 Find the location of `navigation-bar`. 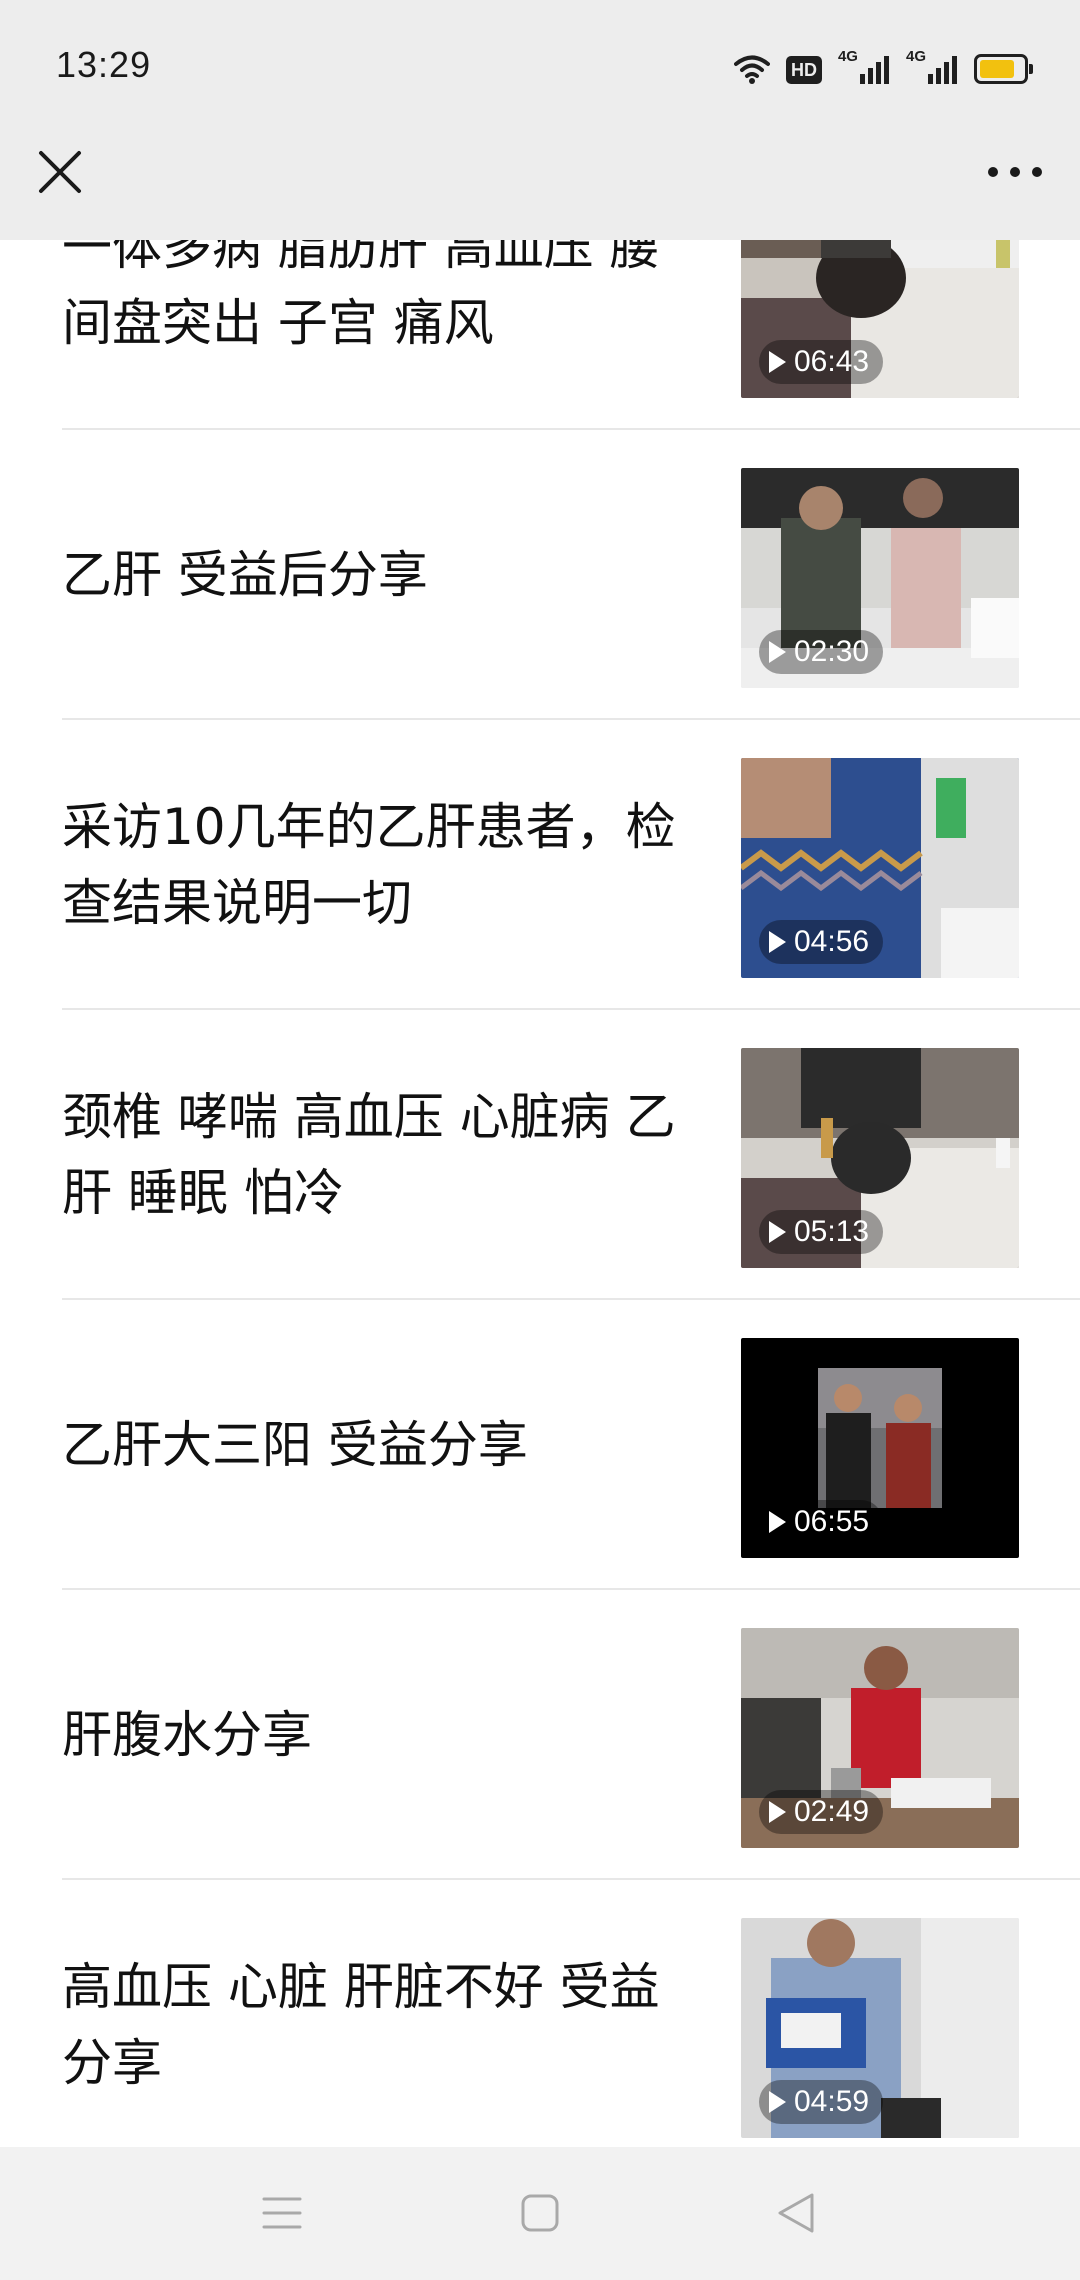

navigation-bar is located at coordinates (540, 2213).